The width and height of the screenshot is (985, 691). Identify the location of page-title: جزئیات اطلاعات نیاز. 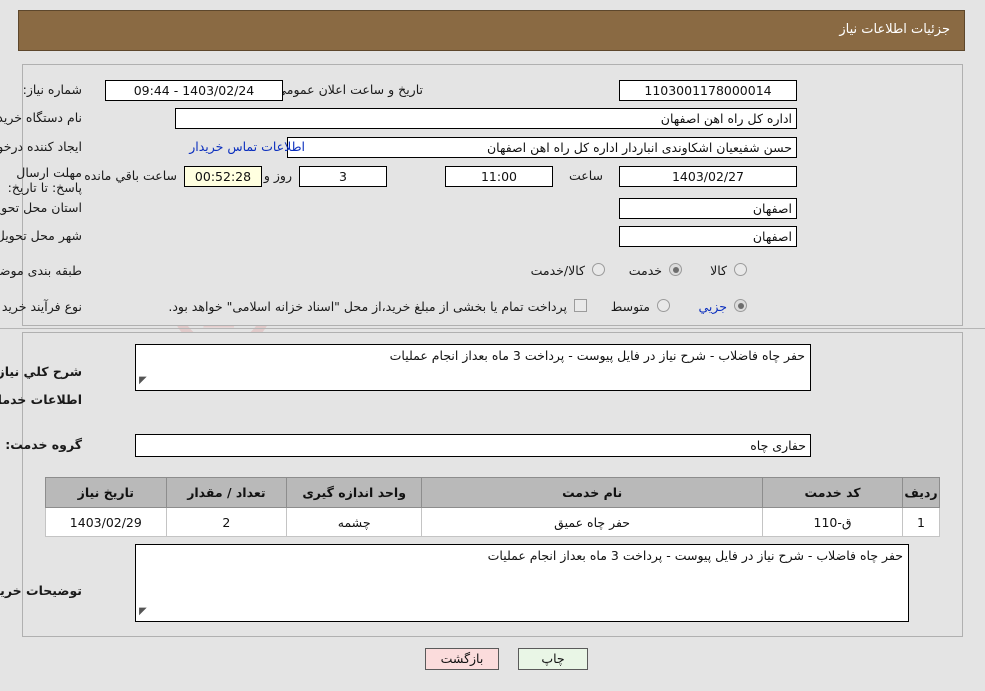
(894, 29).